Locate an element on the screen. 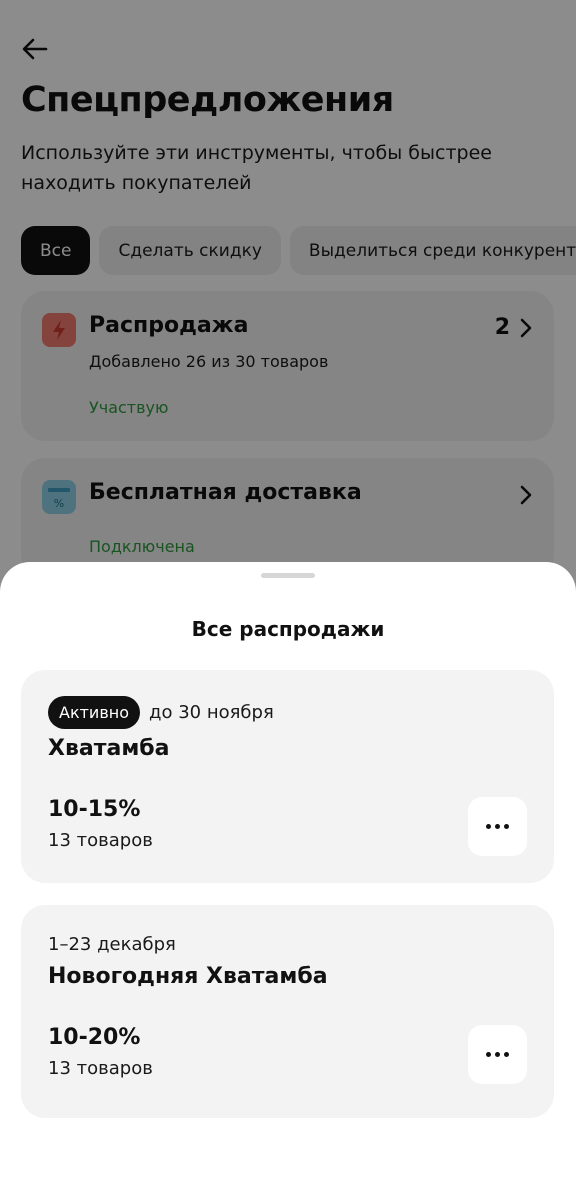  sale-name: Новогодняя Хватамба is located at coordinates (188, 976).